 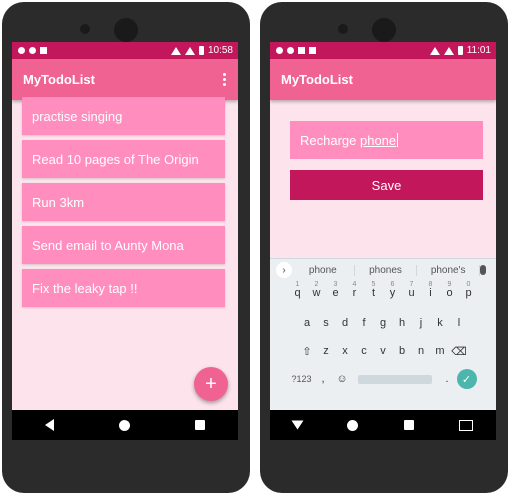 What do you see at coordinates (354, 284) in the screenshot?
I see `key-hint: 4` at bounding box center [354, 284].